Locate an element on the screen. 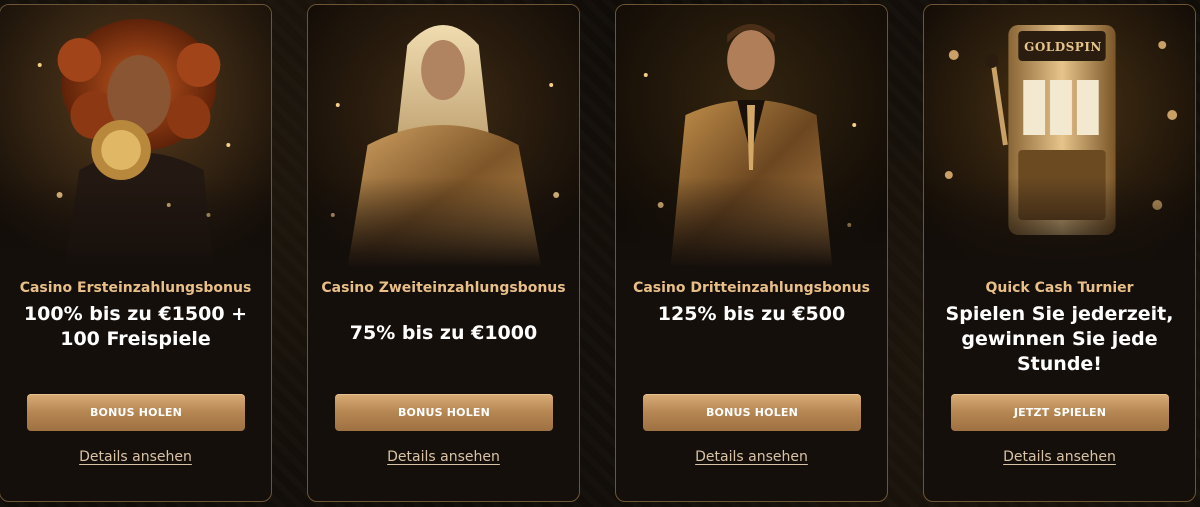  card-headline: 75% bis zu €1000 is located at coordinates (443, 333).